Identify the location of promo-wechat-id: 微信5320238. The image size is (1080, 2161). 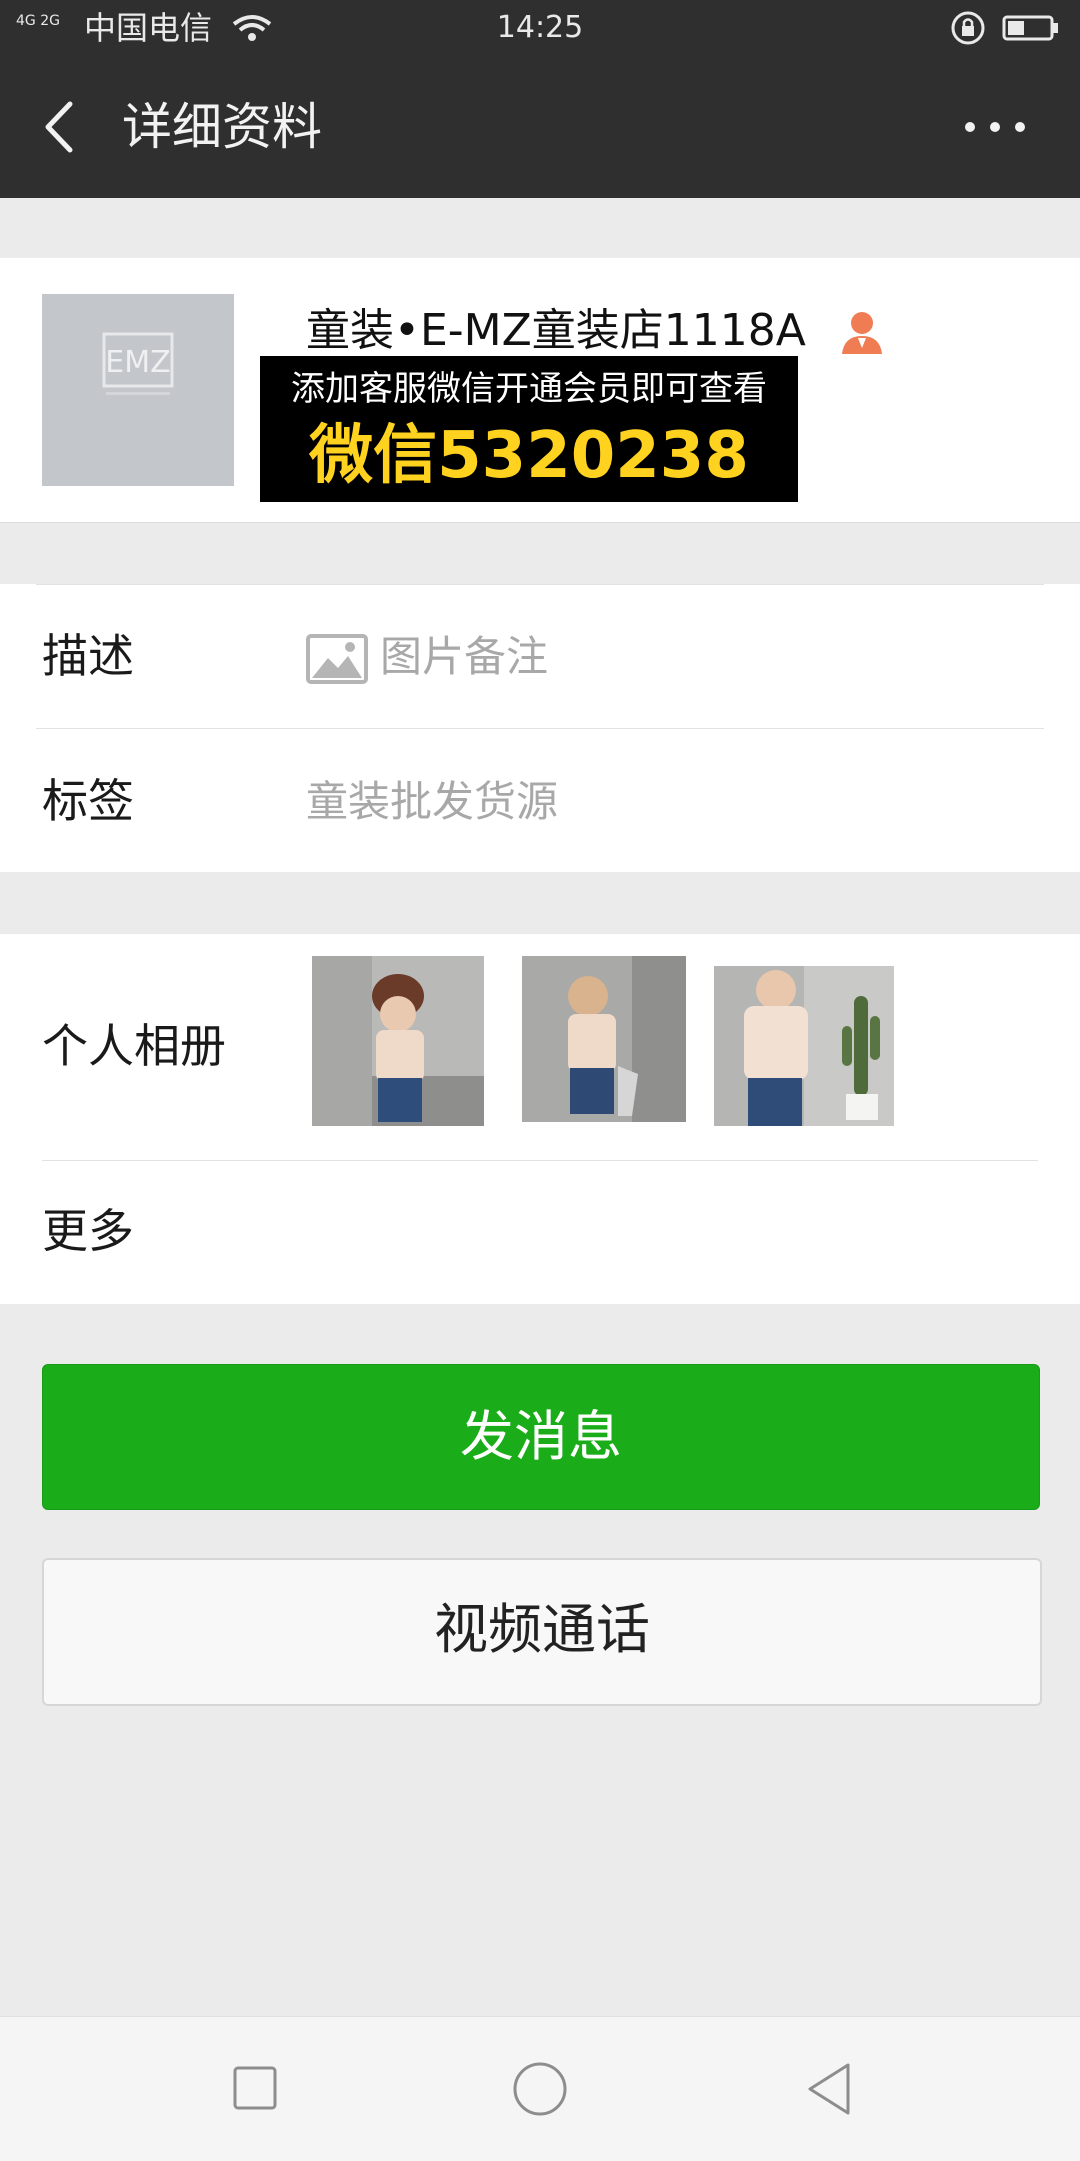
(529, 456).